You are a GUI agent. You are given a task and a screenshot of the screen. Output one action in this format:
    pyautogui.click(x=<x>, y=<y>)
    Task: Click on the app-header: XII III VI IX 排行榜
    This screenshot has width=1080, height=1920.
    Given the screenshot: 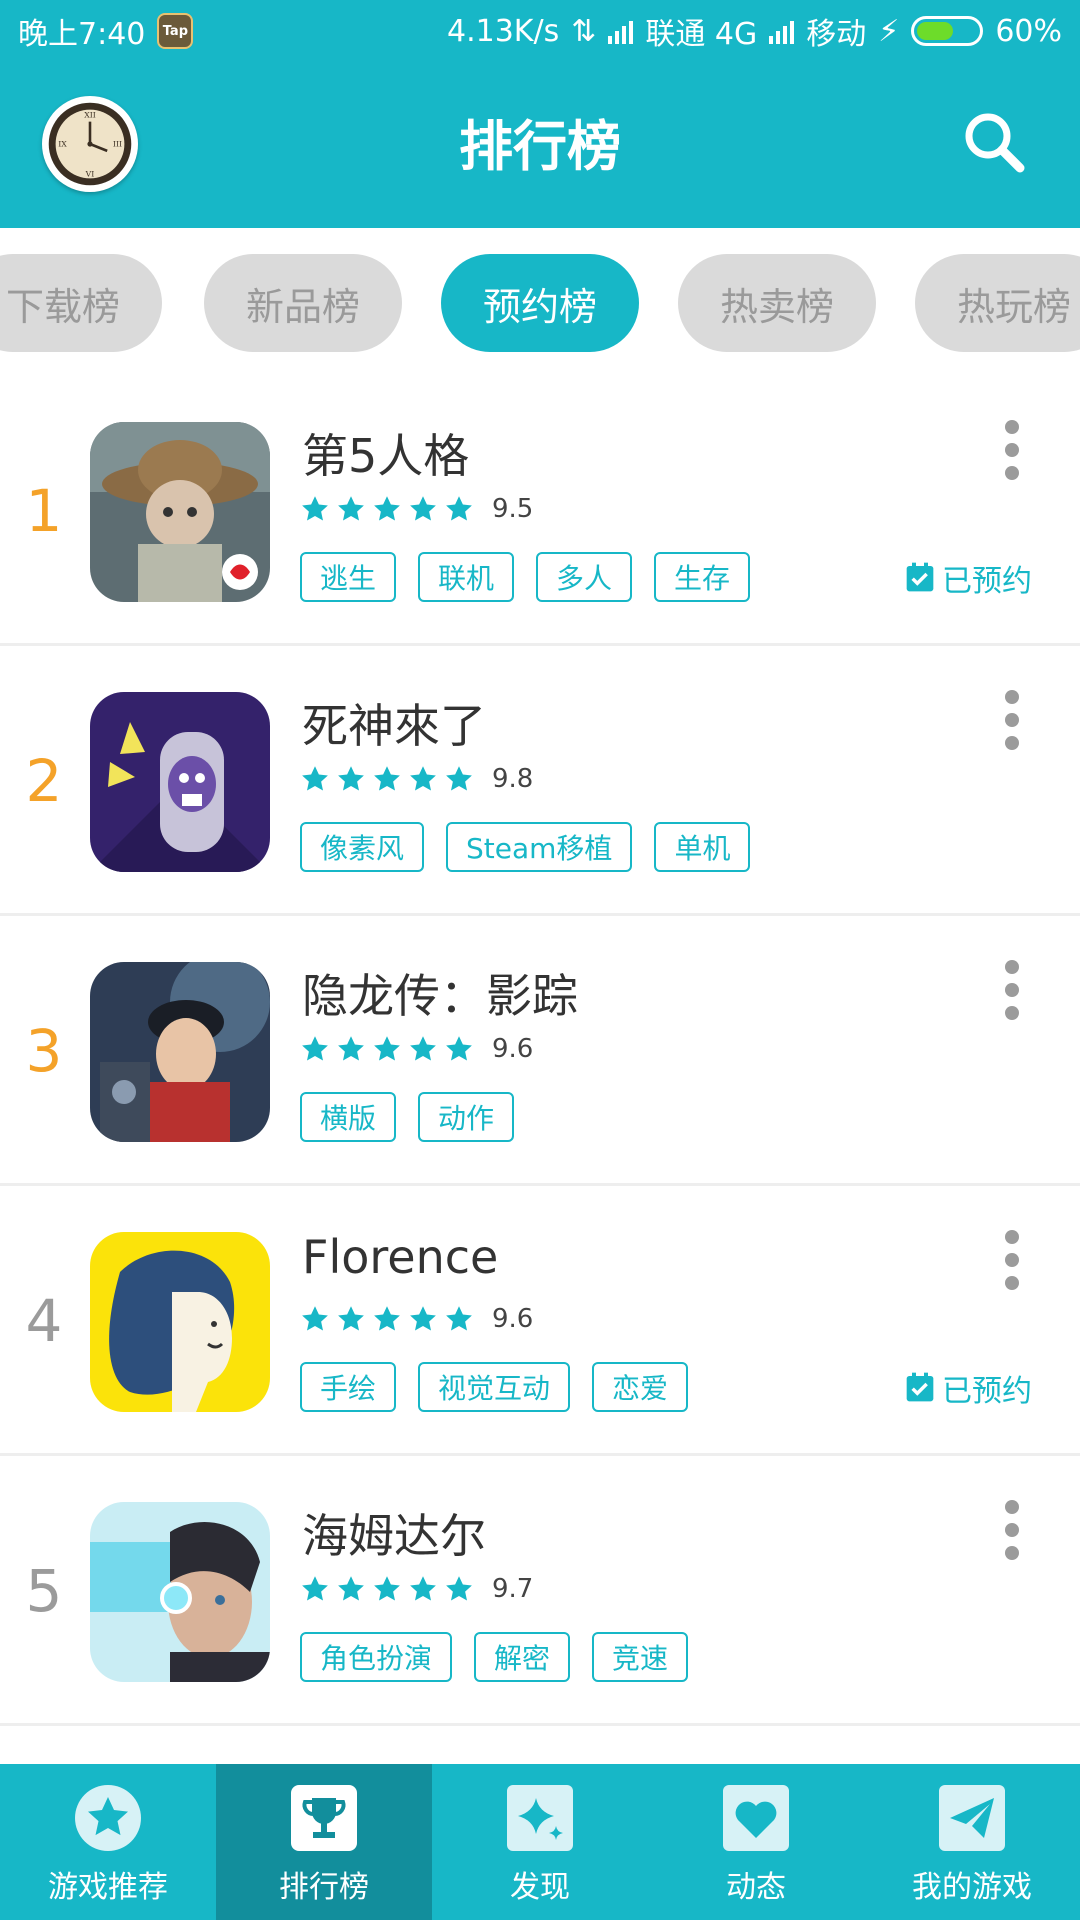 What is the action you would take?
    pyautogui.click(x=540, y=145)
    